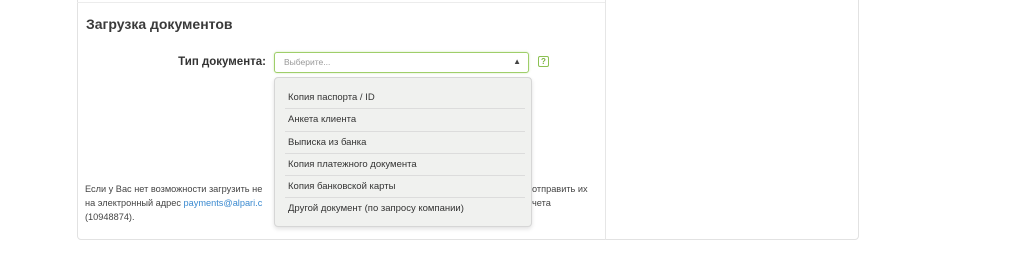 This screenshot has height=270, width=1024. What do you see at coordinates (517, 61) in the screenshot?
I see `chevron-up-icon: ▲` at bounding box center [517, 61].